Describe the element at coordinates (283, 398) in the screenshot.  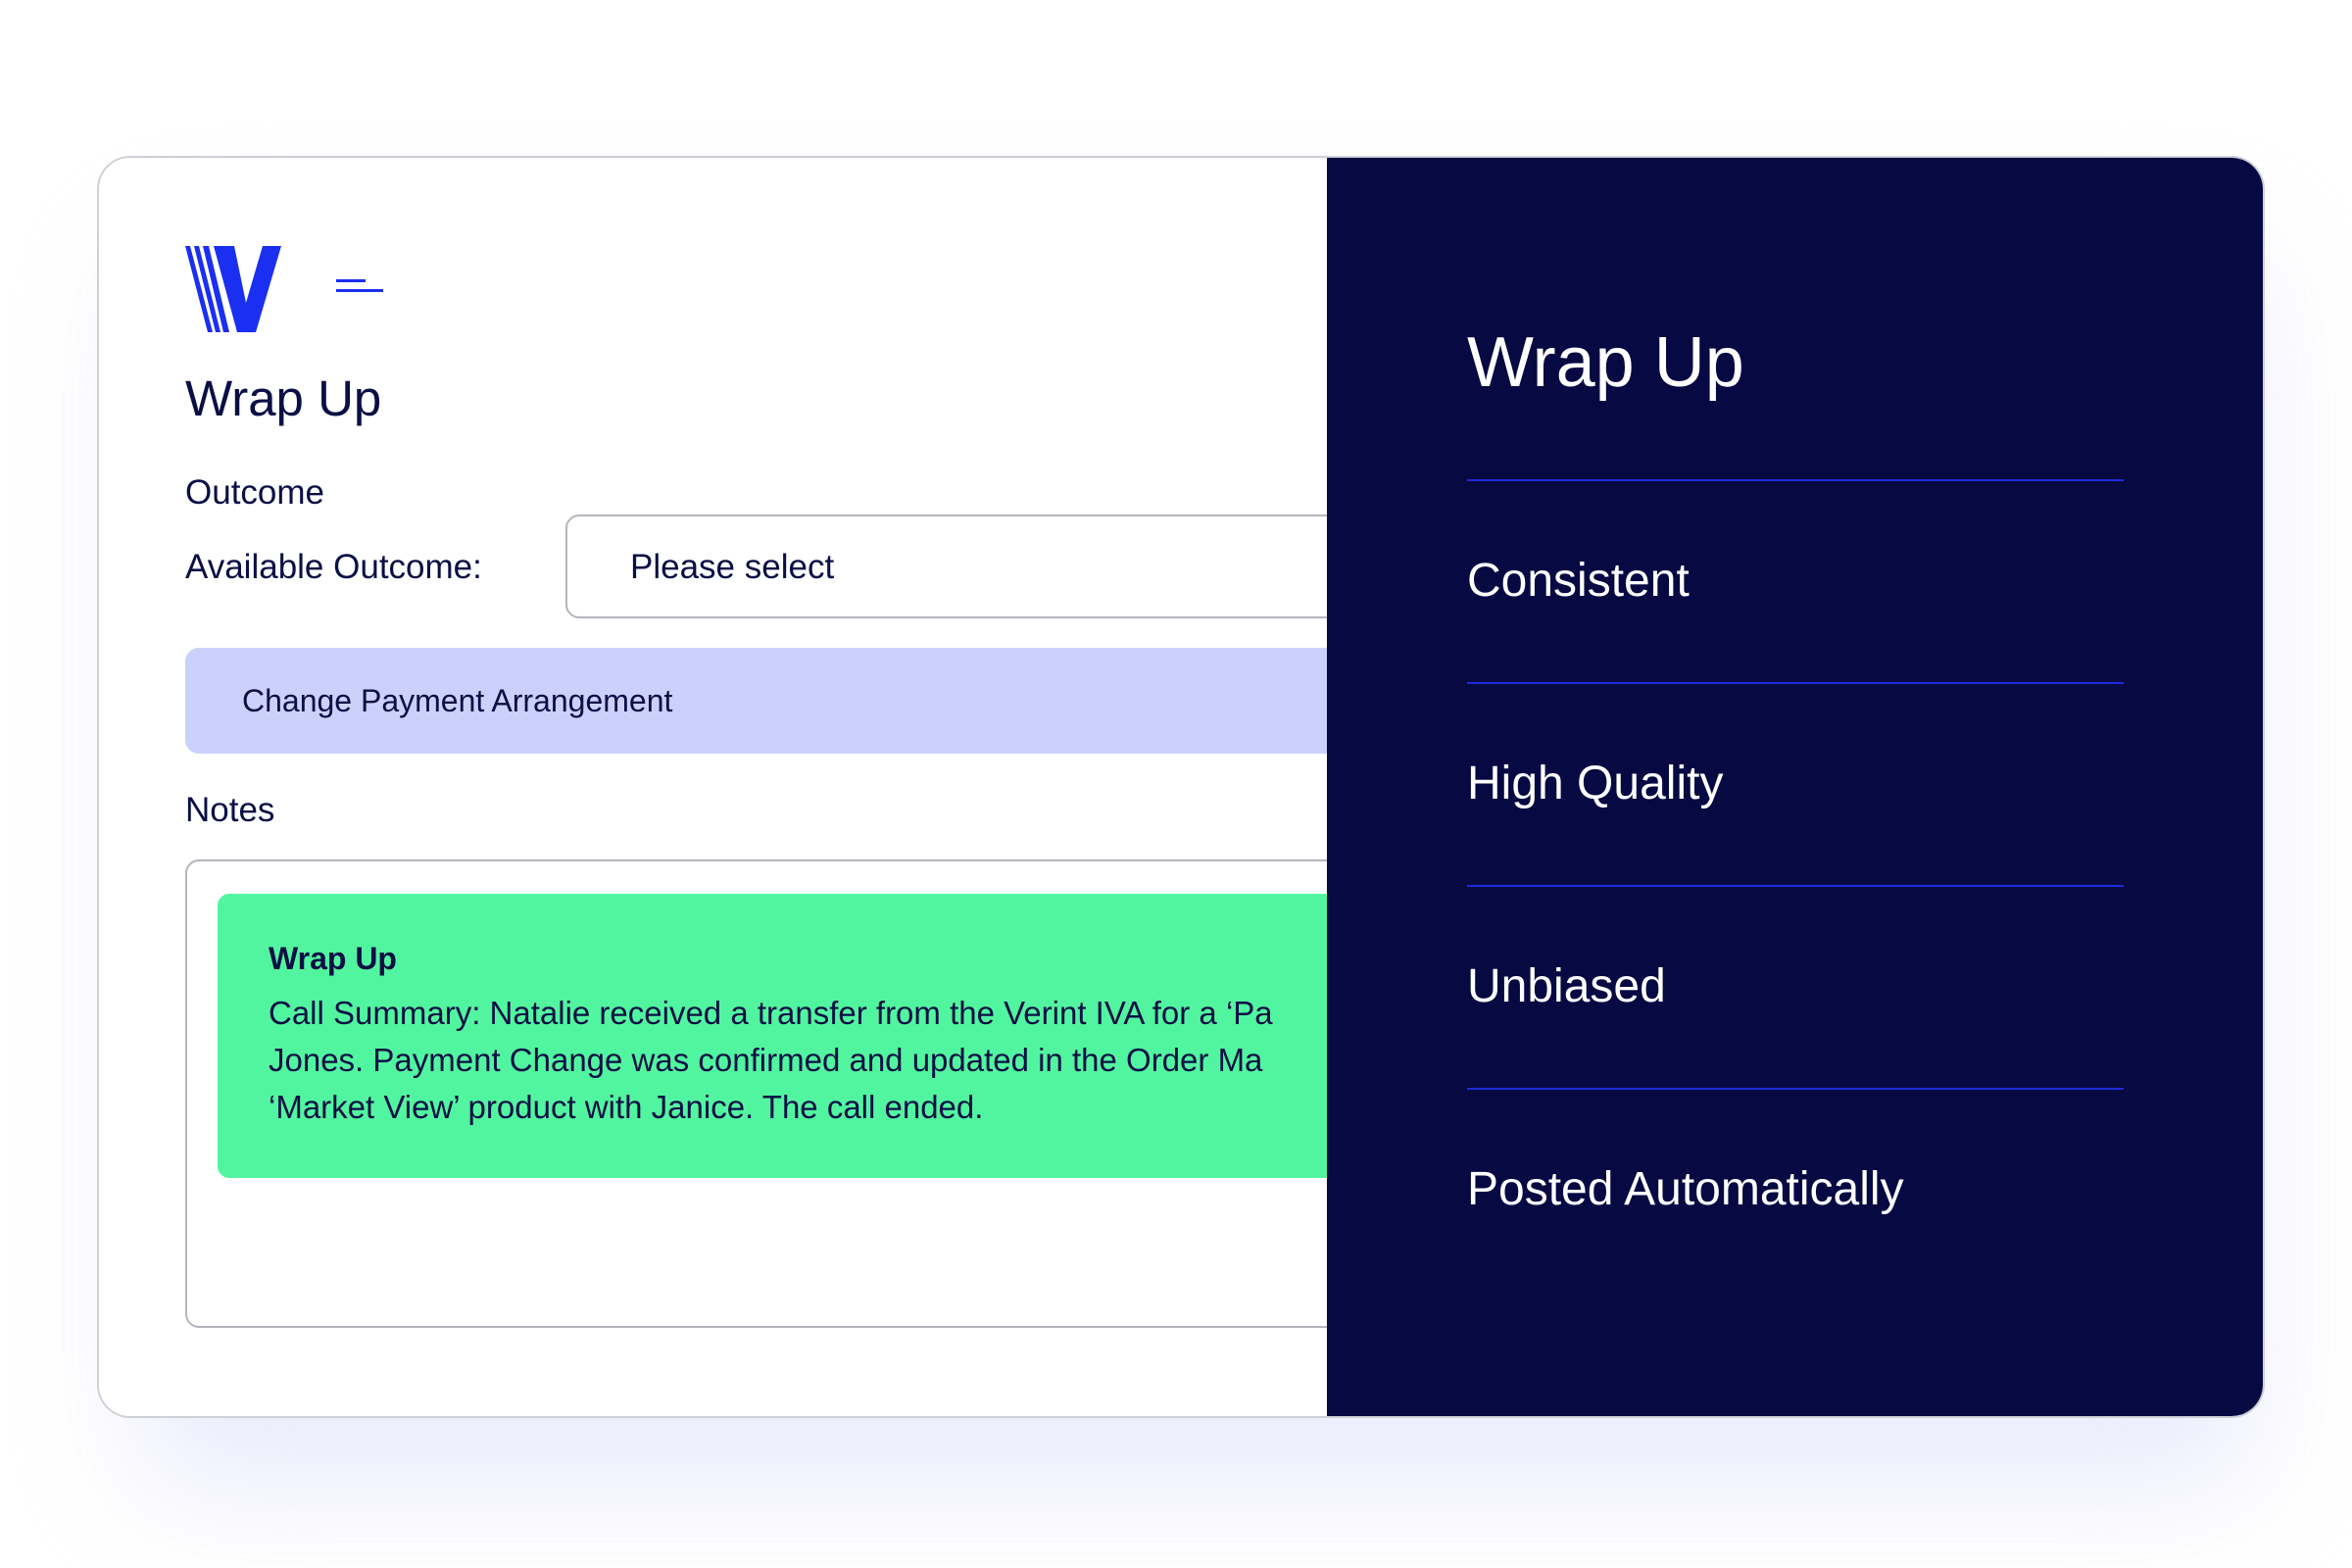
I see `page-title: Wrap Up` at that location.